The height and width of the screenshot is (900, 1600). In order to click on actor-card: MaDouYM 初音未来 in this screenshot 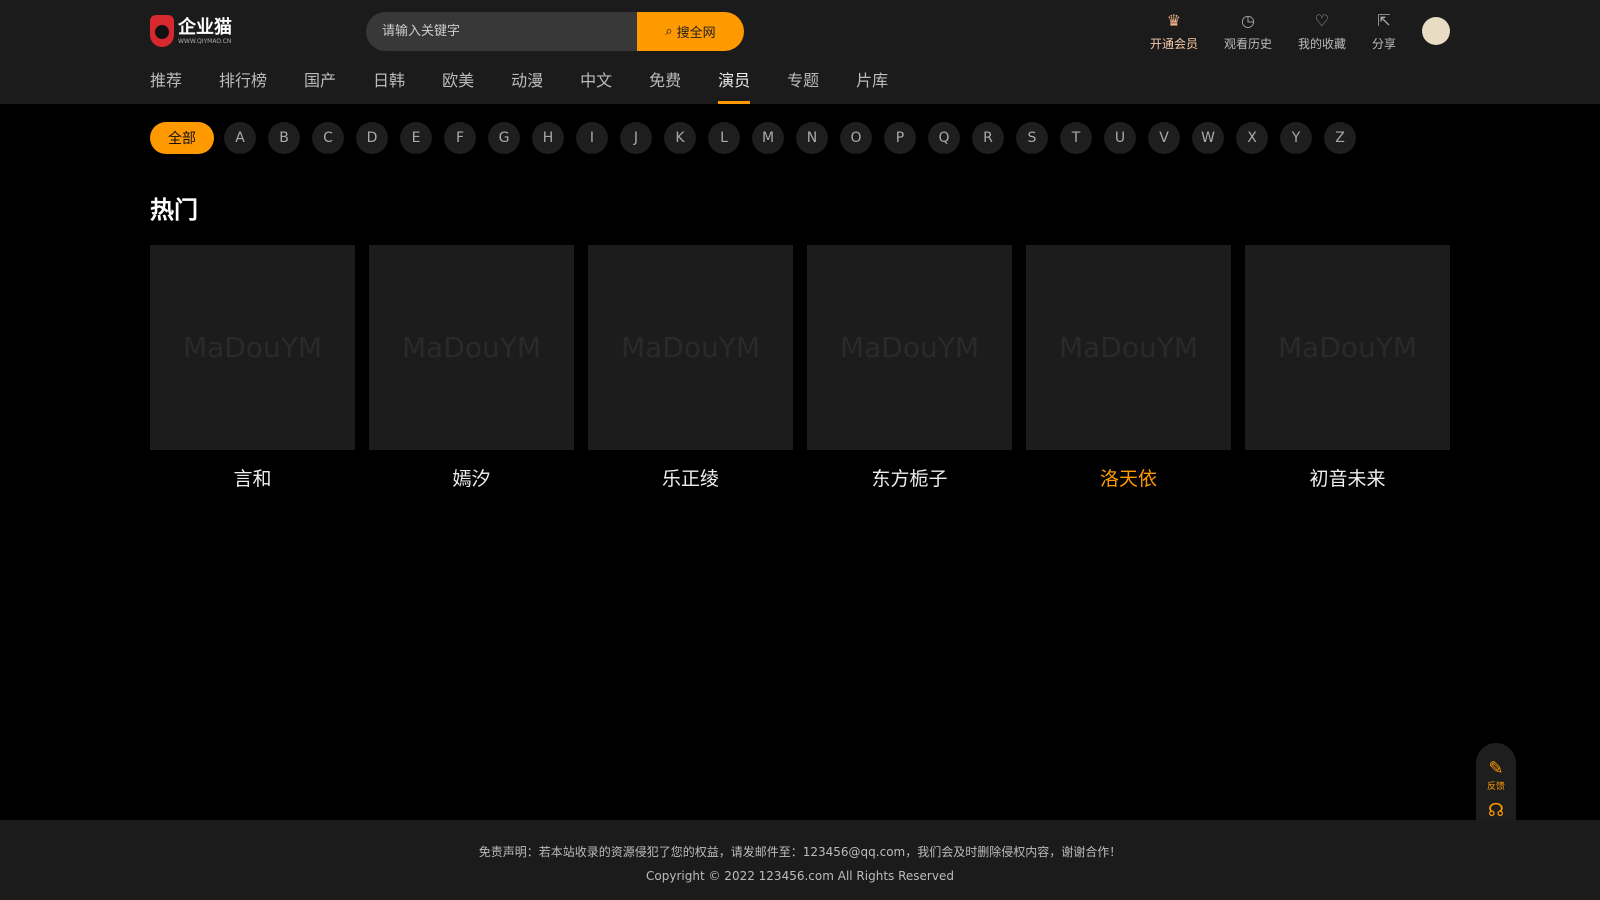, I will do `click(1347, 368)`.